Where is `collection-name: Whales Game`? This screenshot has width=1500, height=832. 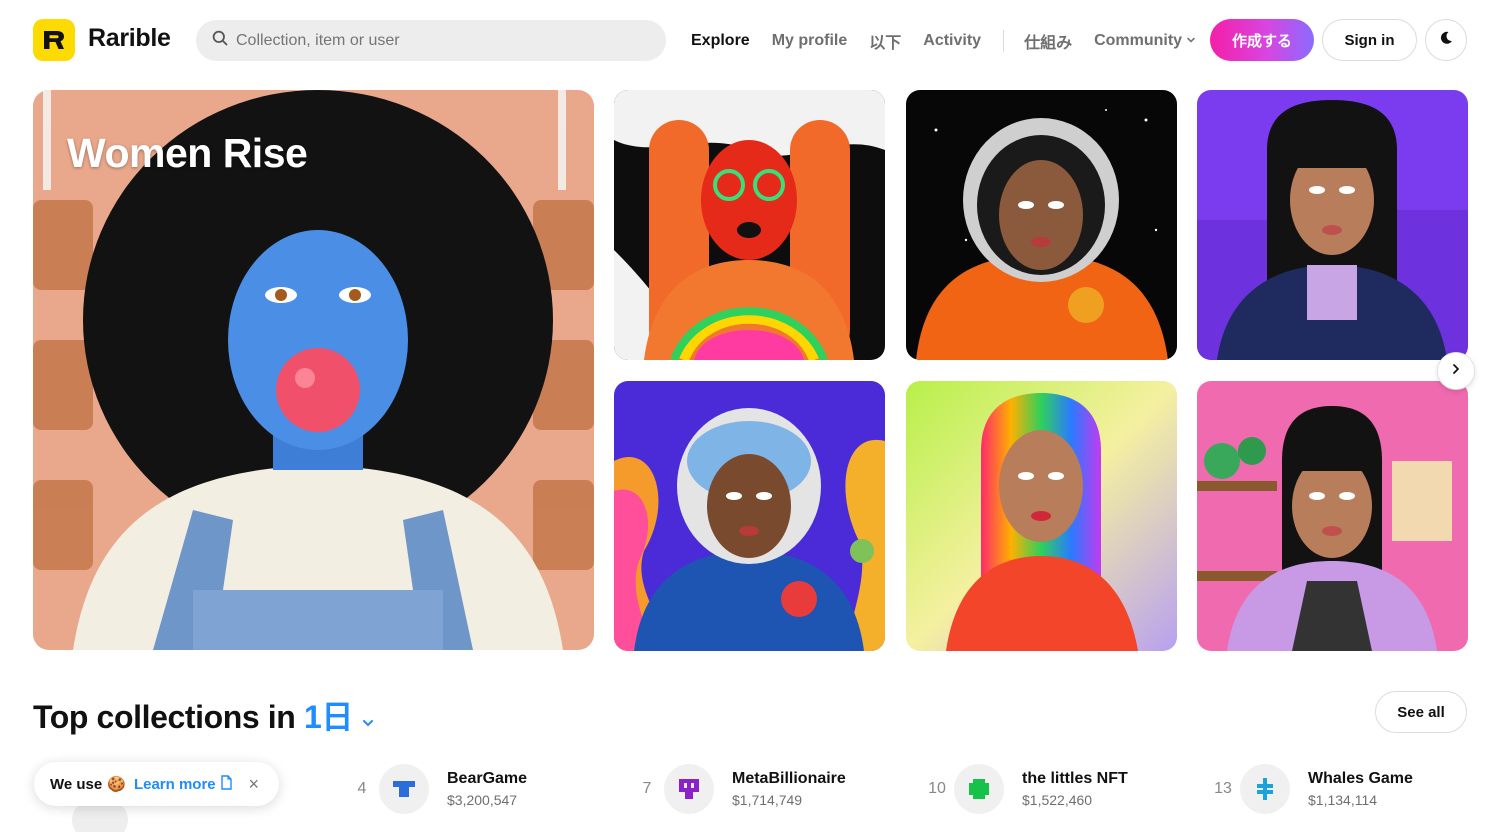
collection-name: Whales Game is located at coordinates (1360, 778).